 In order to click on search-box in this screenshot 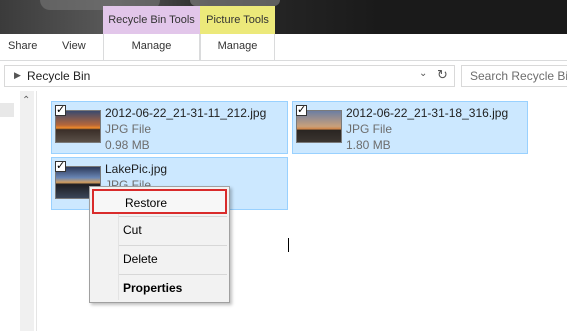, I will do `click(514, 76)`.